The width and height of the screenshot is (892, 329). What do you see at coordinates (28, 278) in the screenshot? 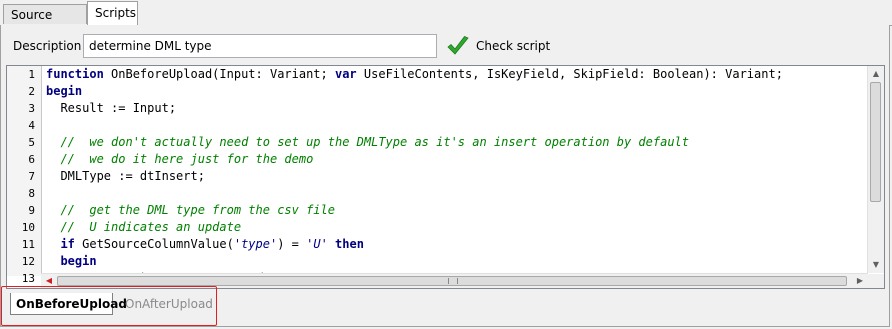
I see `line-number: 13` at bounding box center [28, 278].